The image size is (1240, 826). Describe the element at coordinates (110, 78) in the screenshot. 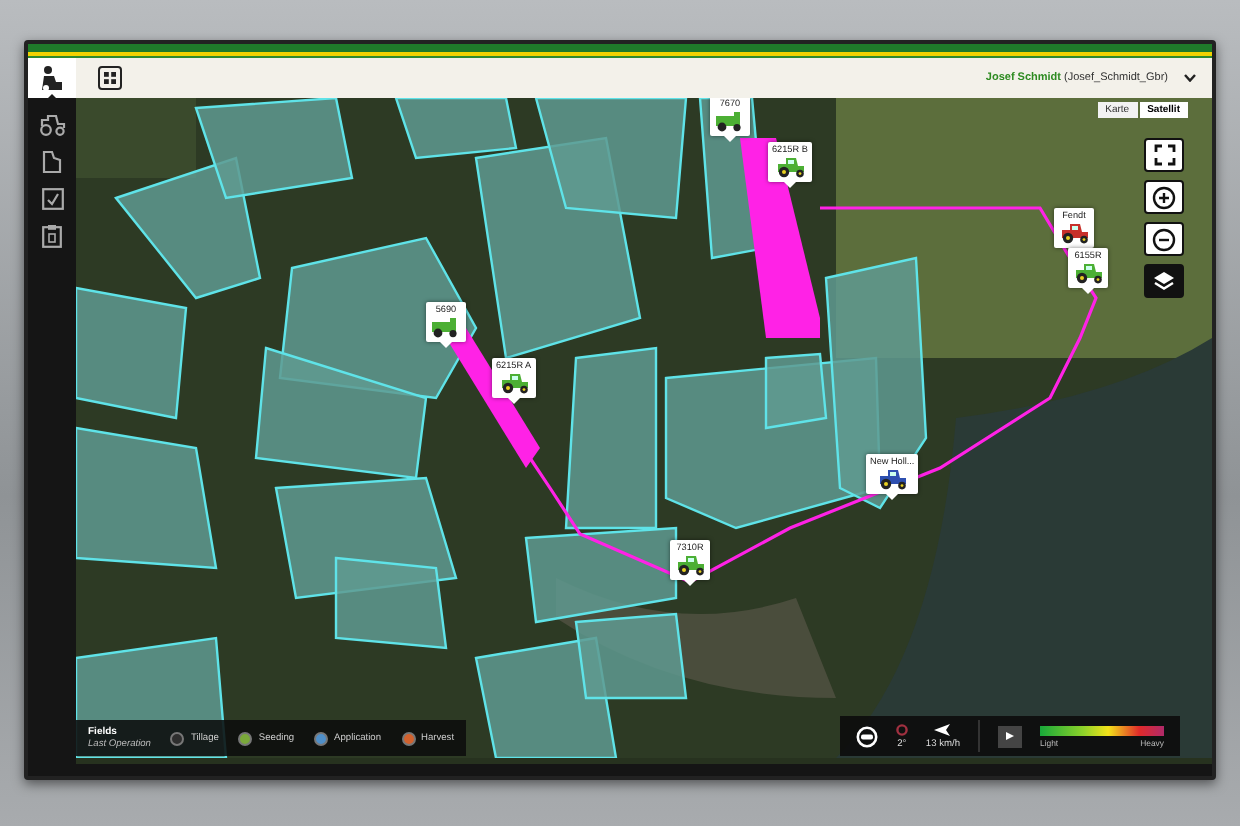

I see `grid-icon` at that location.